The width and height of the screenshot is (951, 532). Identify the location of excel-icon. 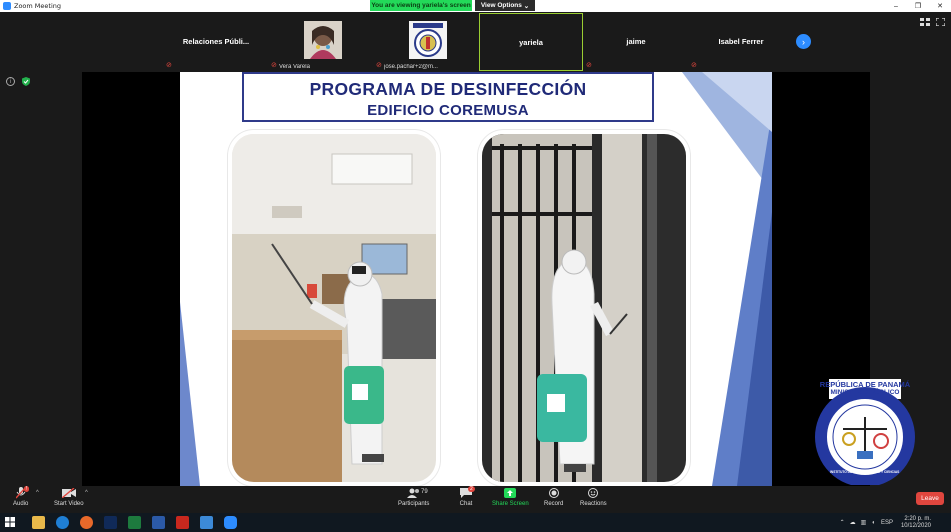
(134, 522).